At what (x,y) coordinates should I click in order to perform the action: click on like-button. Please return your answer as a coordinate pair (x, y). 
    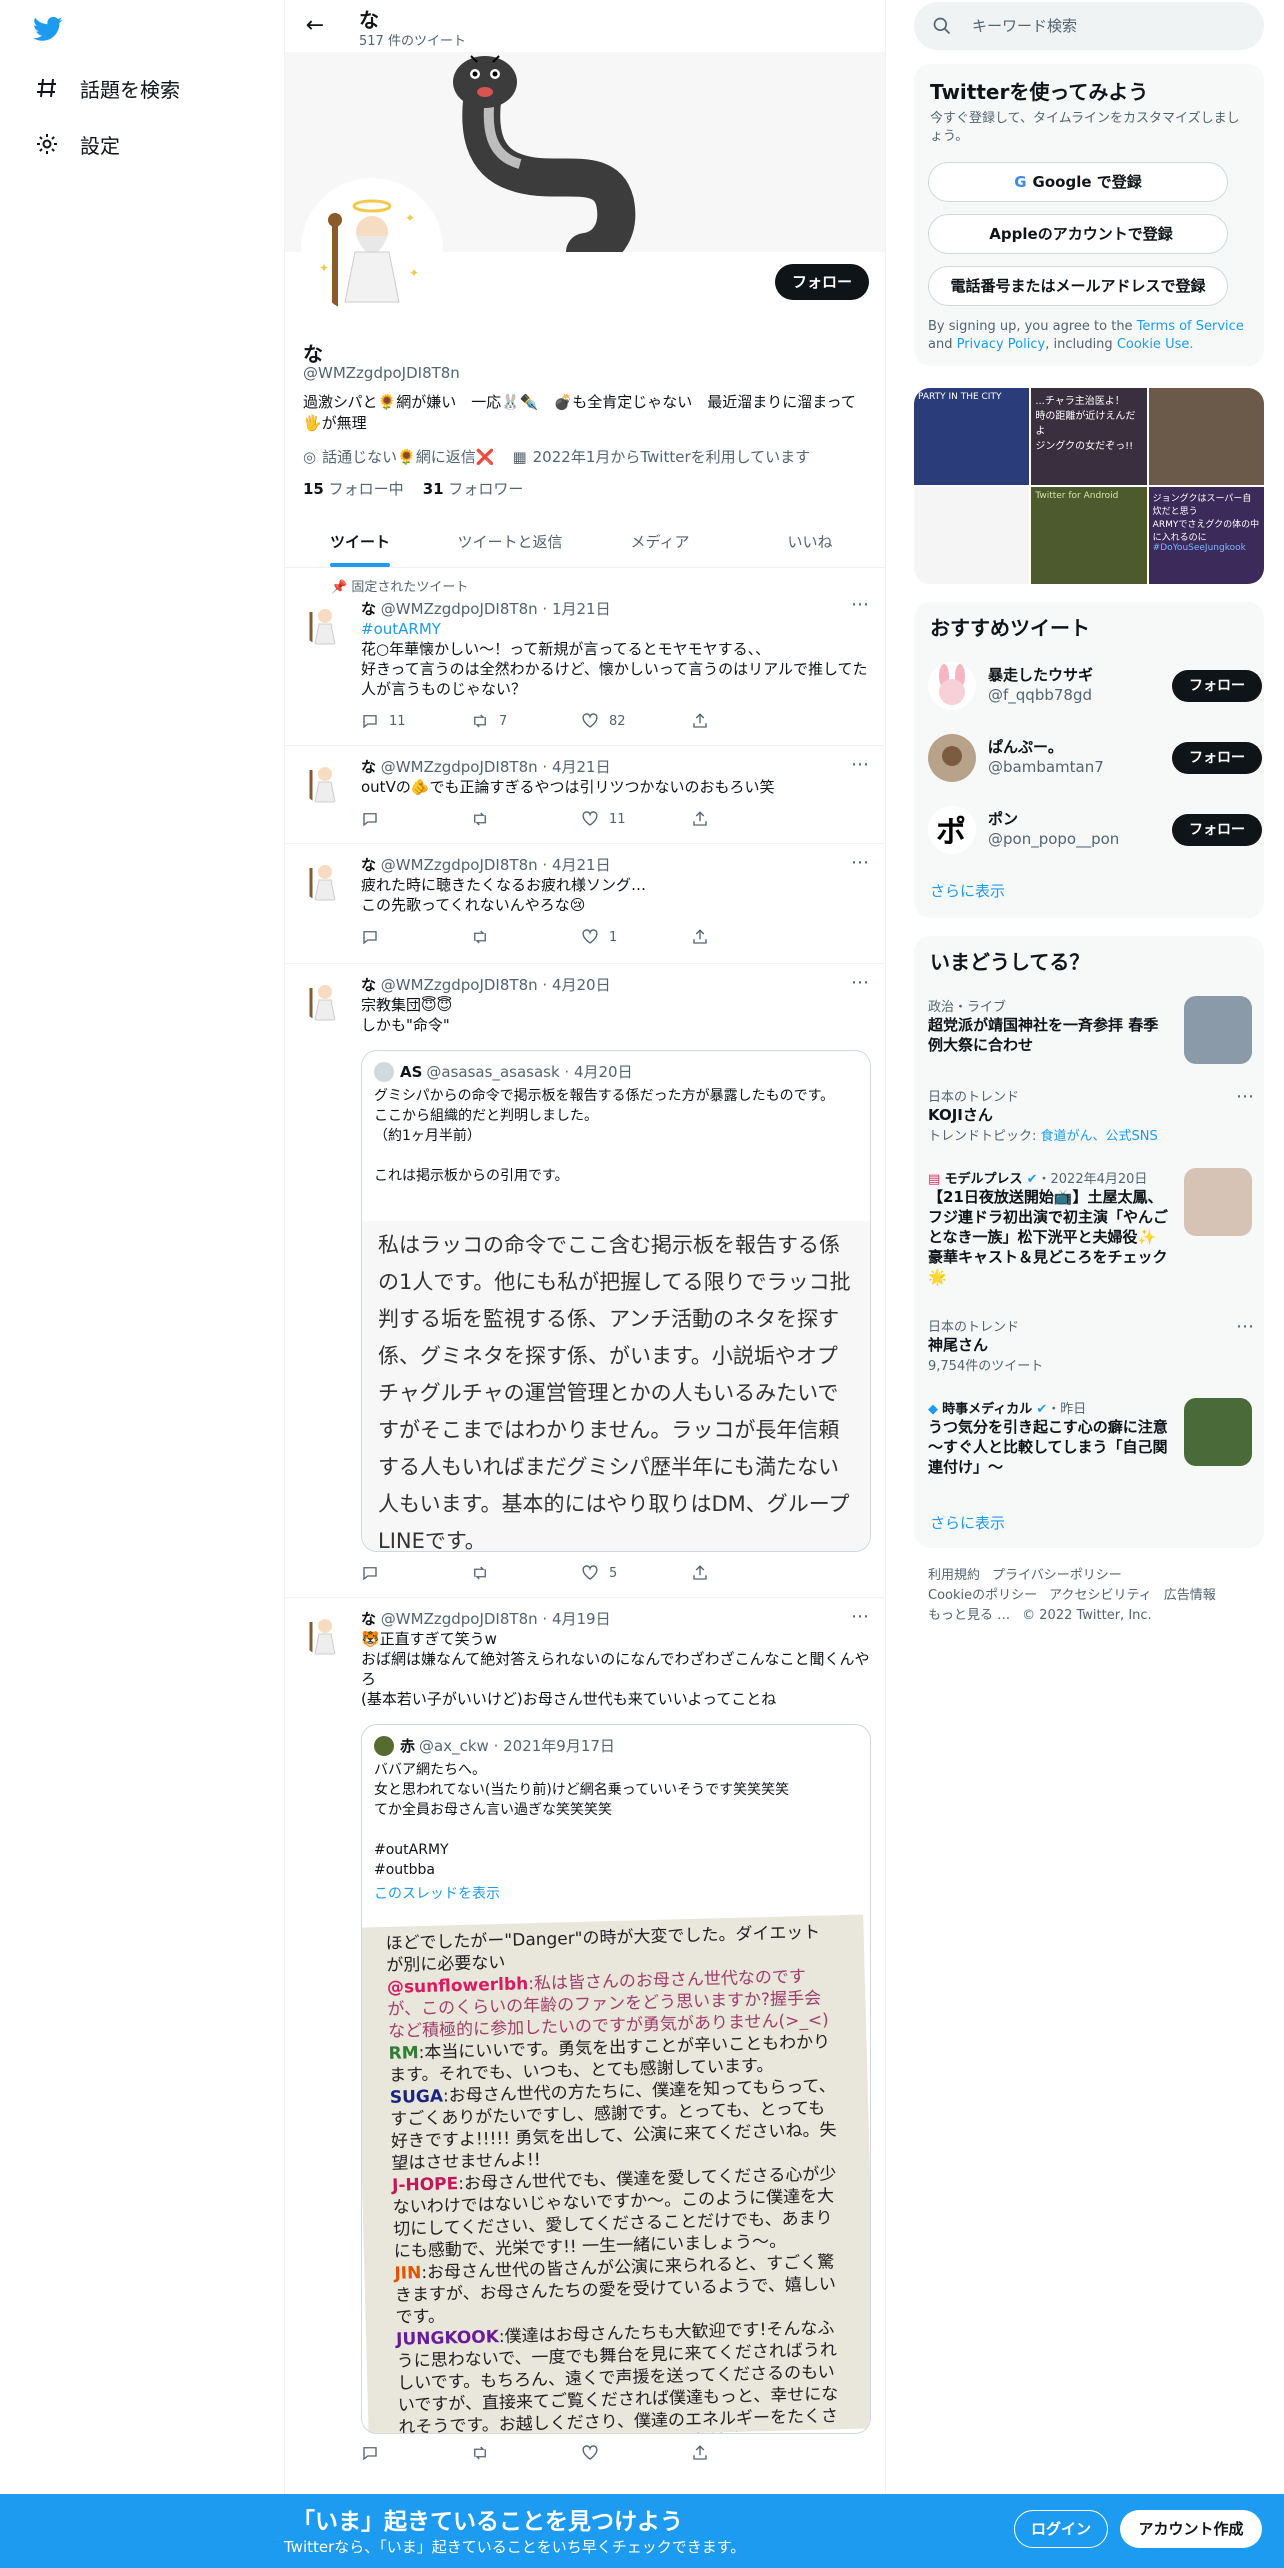
    Looking at the image, I should click on (636, 2453).